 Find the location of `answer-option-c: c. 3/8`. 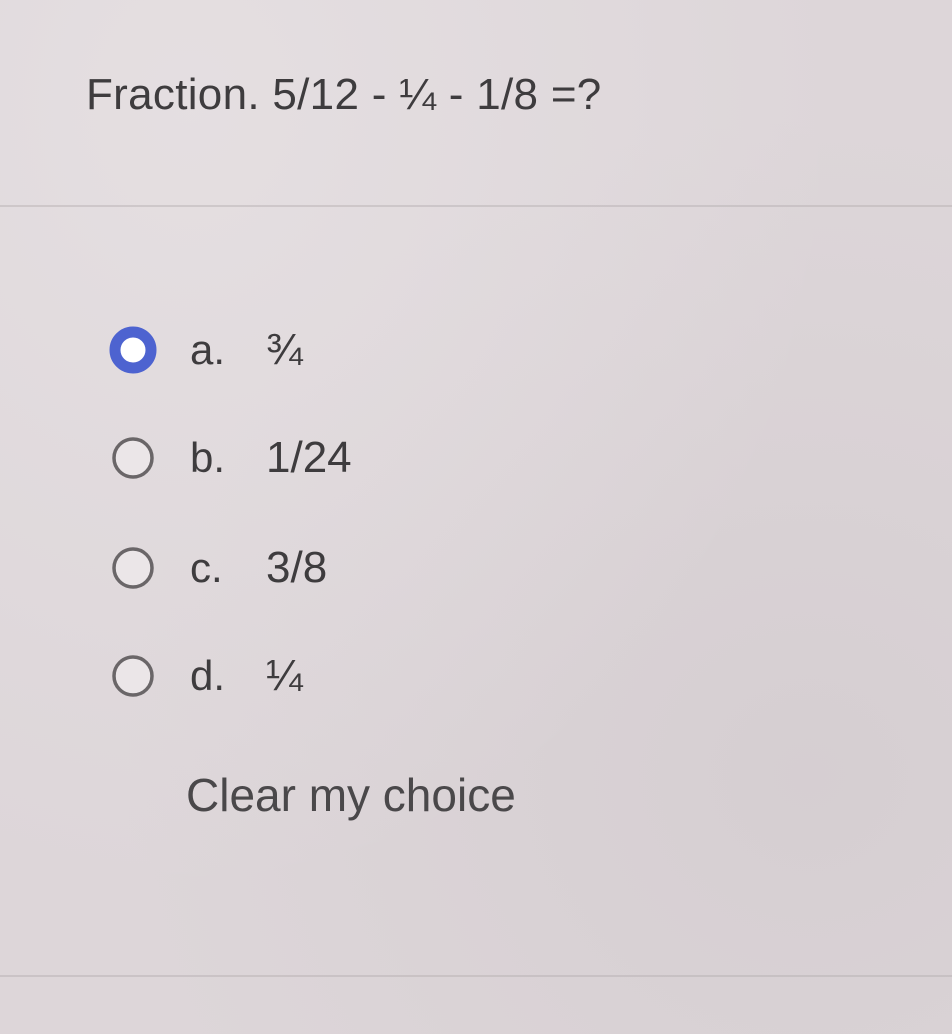

answer-option-c: c. 3/8 is located at coordinates (408, 568).